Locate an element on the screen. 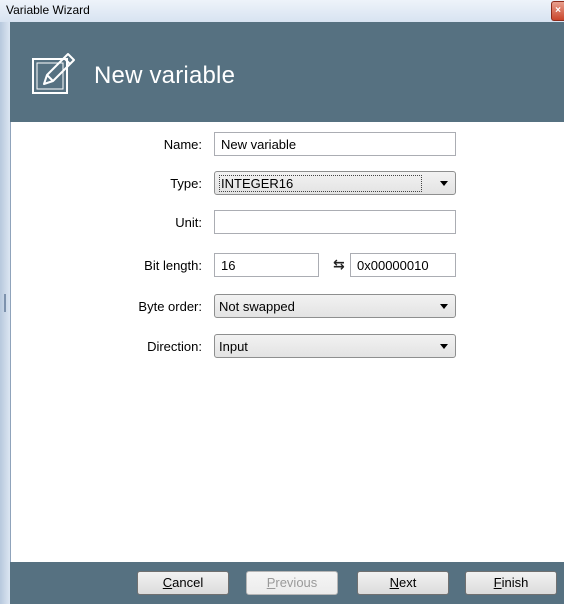 This screenshot has height=604, width=564. finish-button: Finish is located at coordinates (511, 583).